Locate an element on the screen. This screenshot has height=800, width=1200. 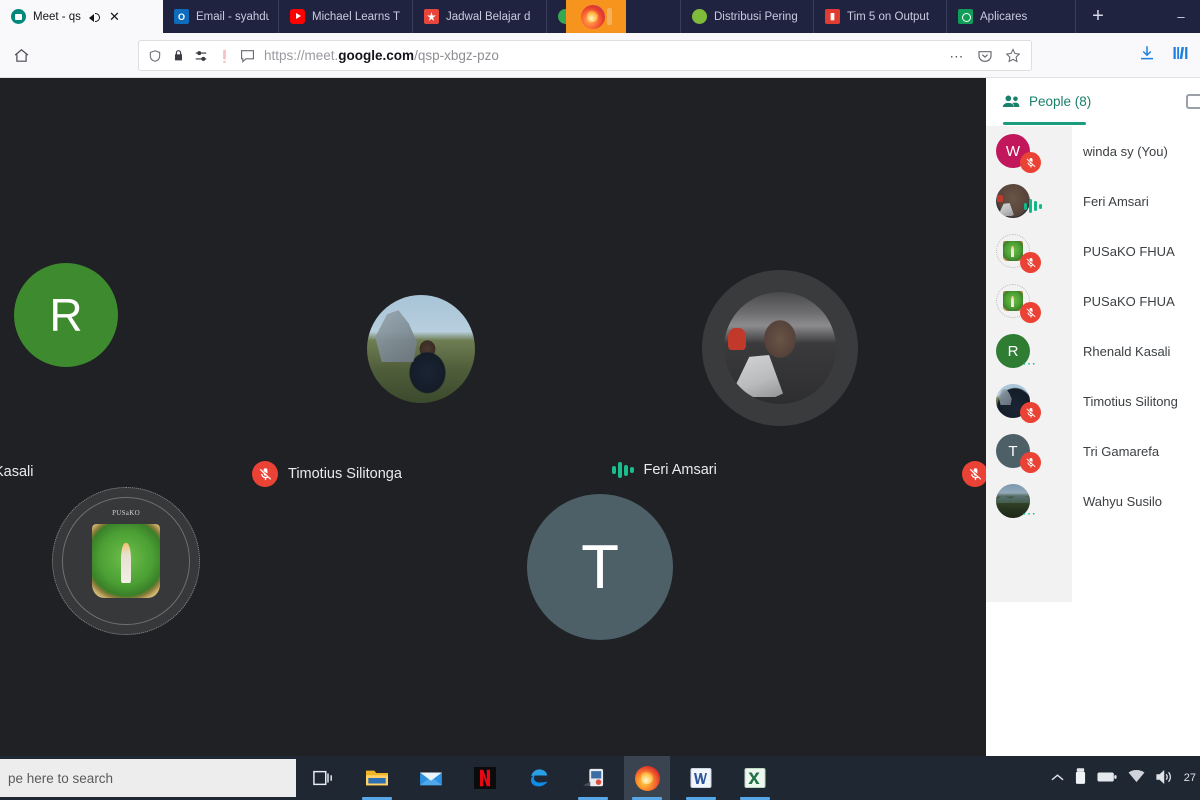
browser-navigation-bar: https://meet.google.com/qsp-xbgz-pzo ⋯ is located at coordinates (600, 55).